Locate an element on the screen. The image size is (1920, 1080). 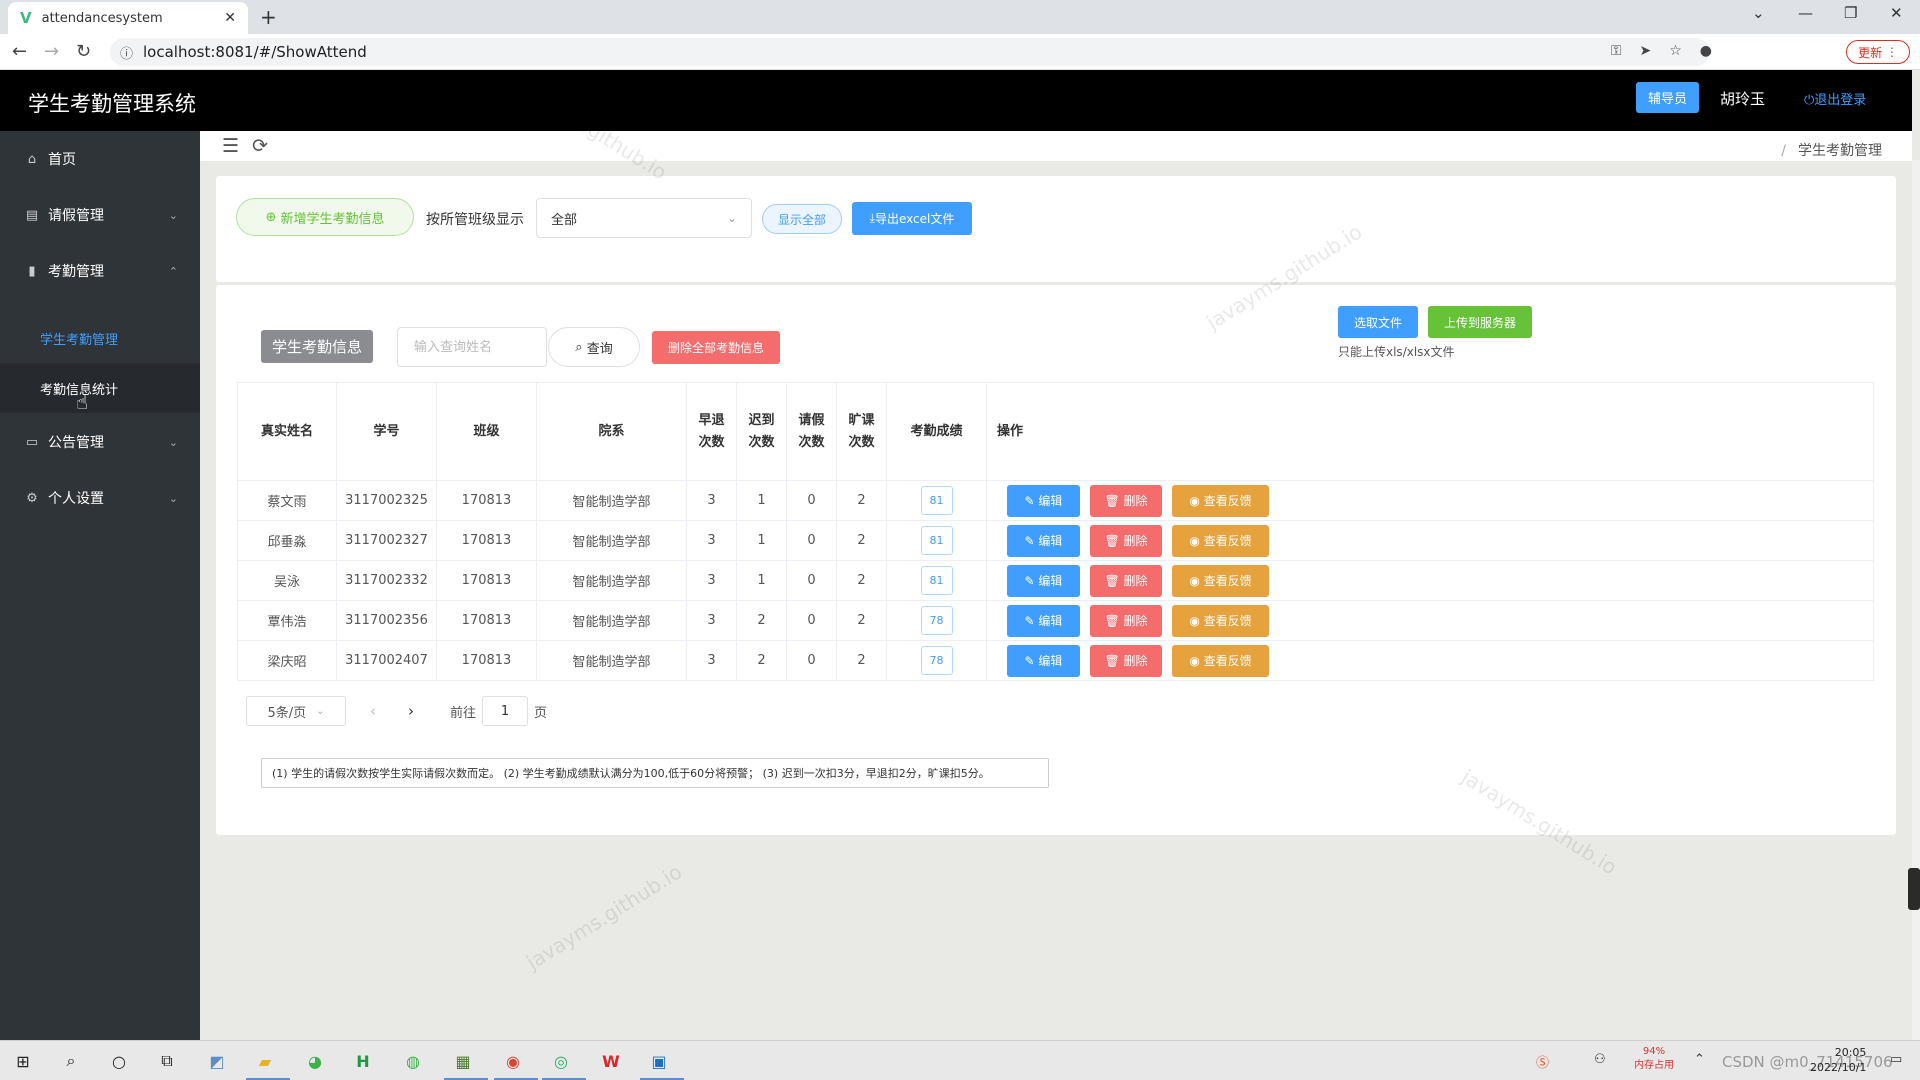
class-filter-select: 全部 ⌄ is located at coordinates (644, 218).